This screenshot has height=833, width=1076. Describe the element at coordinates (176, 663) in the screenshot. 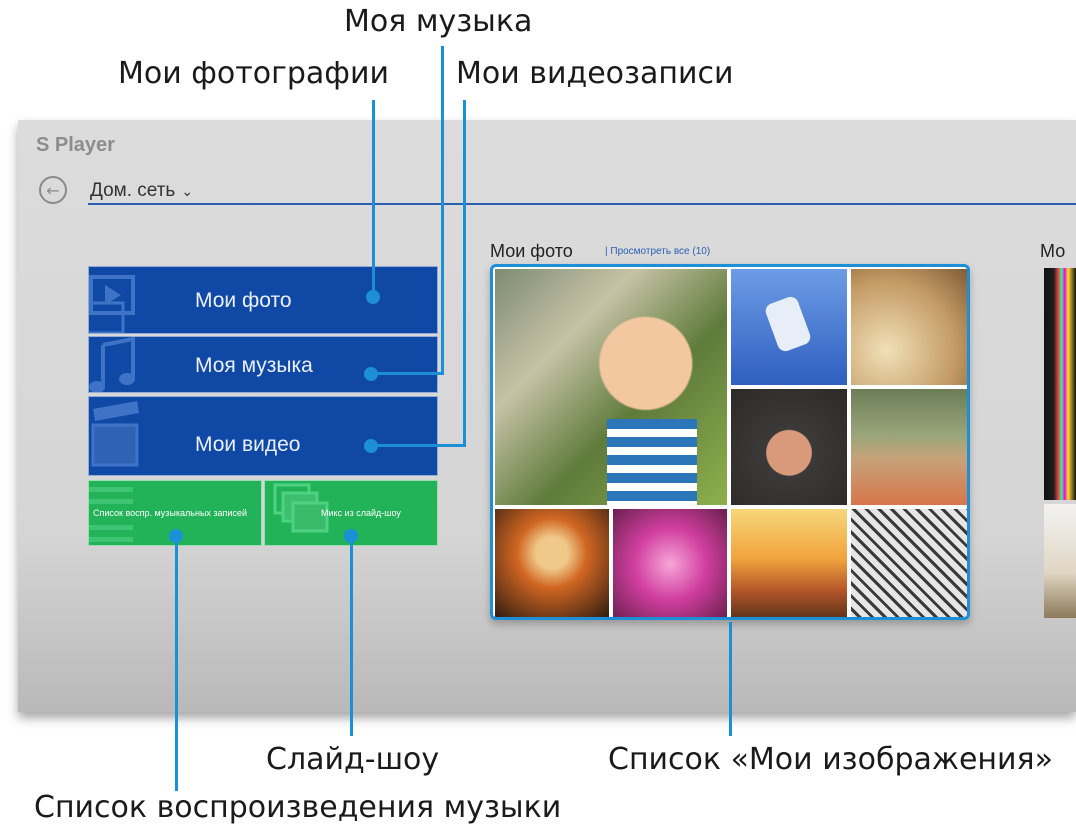

I see `leader-line-playlist` at that location.